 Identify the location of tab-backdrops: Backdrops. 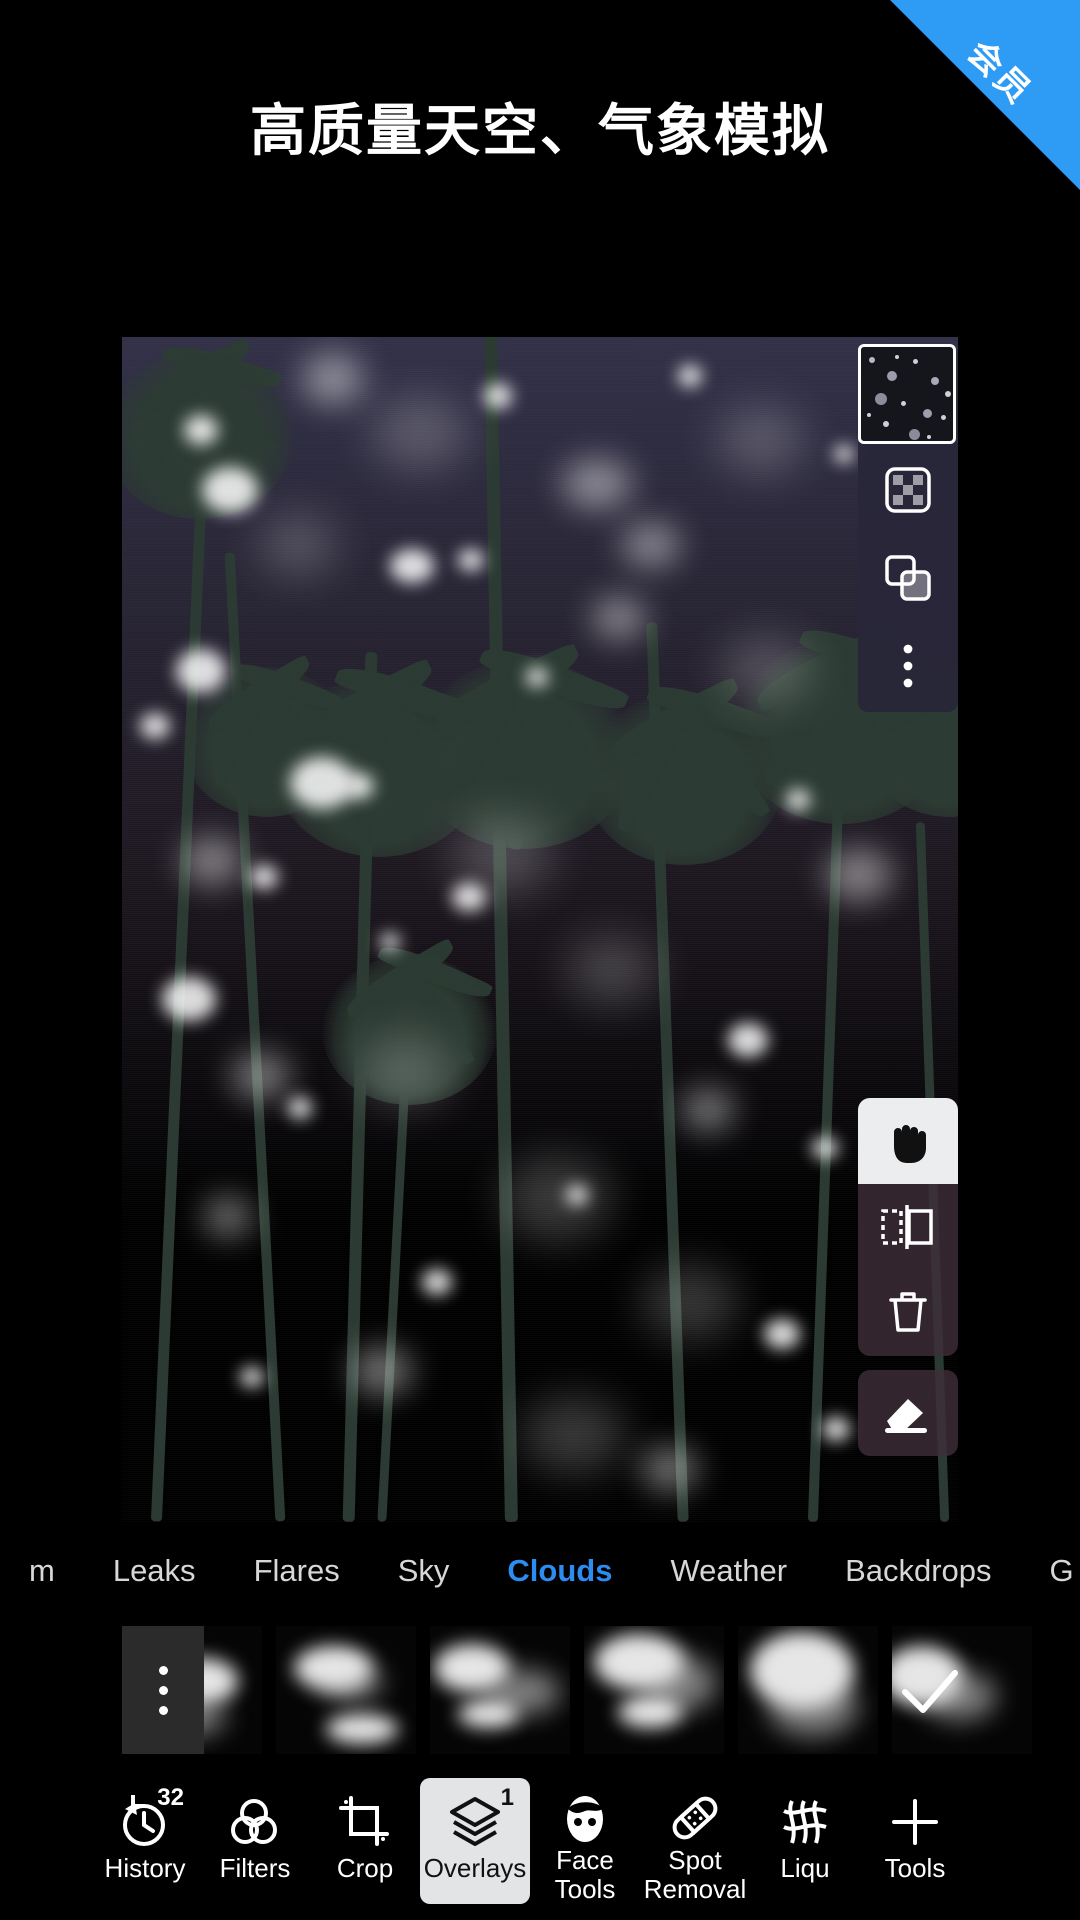
(918, 1571).